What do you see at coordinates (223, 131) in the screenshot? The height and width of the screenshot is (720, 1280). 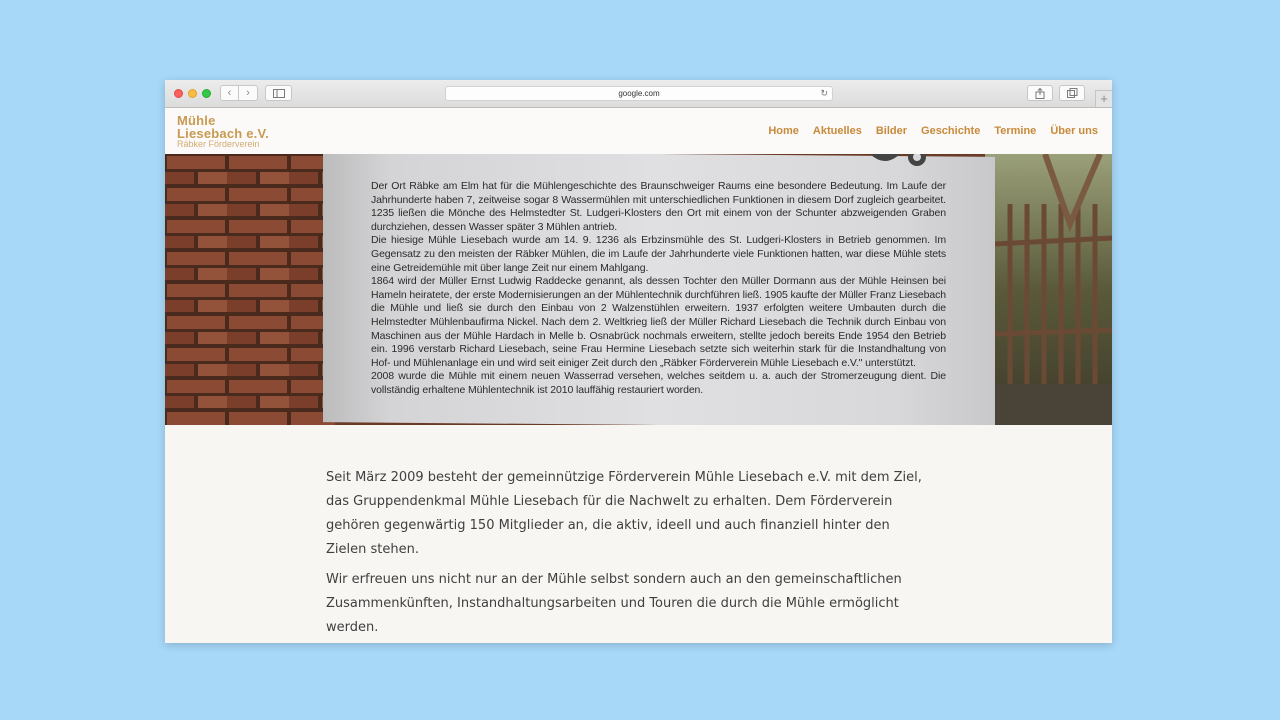 I see `site-logo: Mühle Liesebach e.V. Räbker Förderverein` at bounding box center [223, 131].